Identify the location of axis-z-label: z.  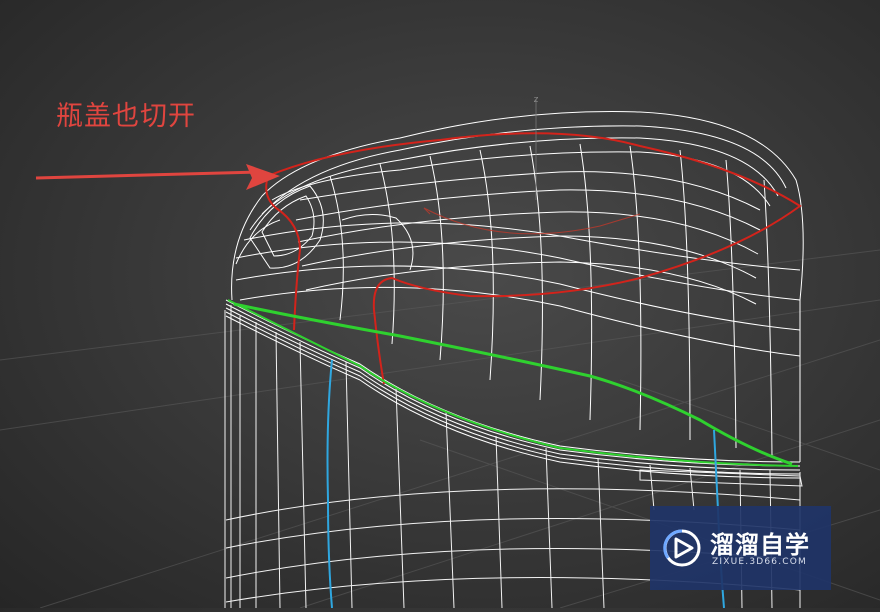
(536, 100).